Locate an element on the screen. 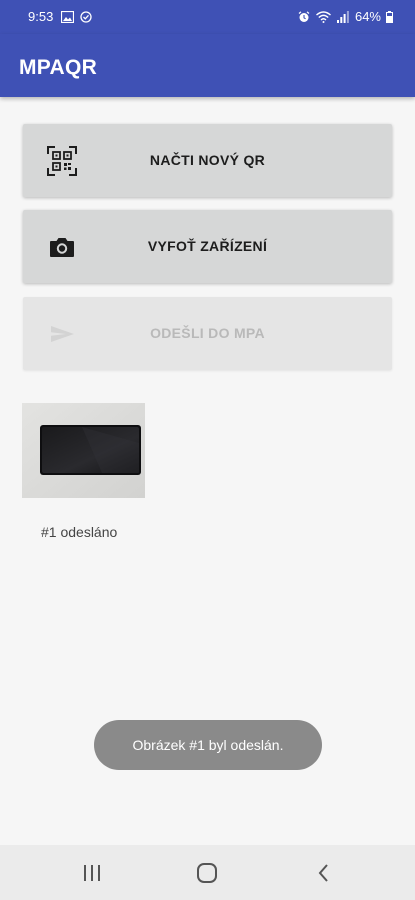 The height and width of the screenshot is (900, 415). toast-message: Obrázek #1 byl odeslán. is located at coordinates (208, 745).